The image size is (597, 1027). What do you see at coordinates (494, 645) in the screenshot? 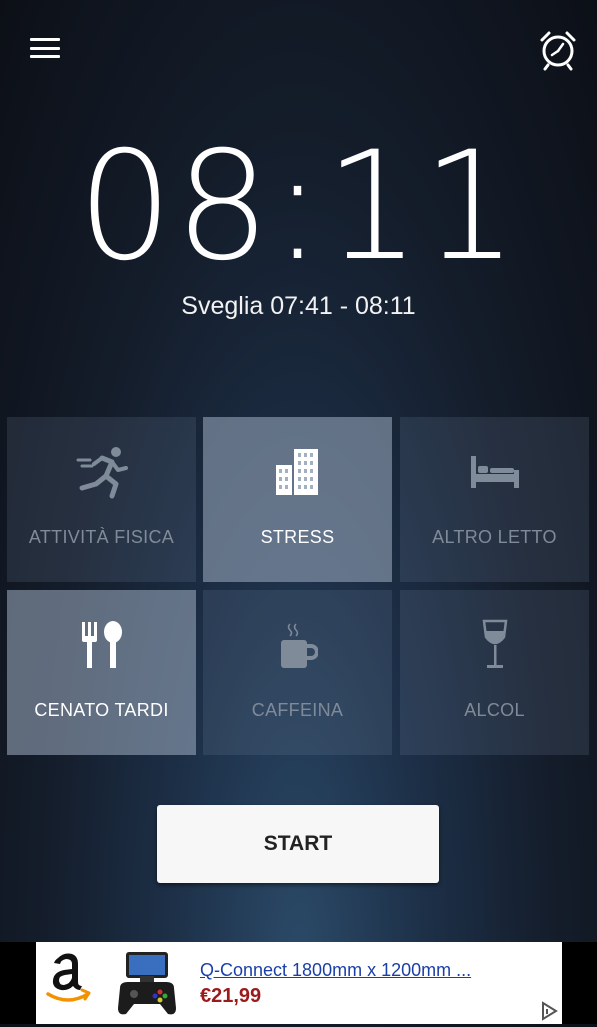
I see `wine-glass-icon` at bounding box center [494, 645].